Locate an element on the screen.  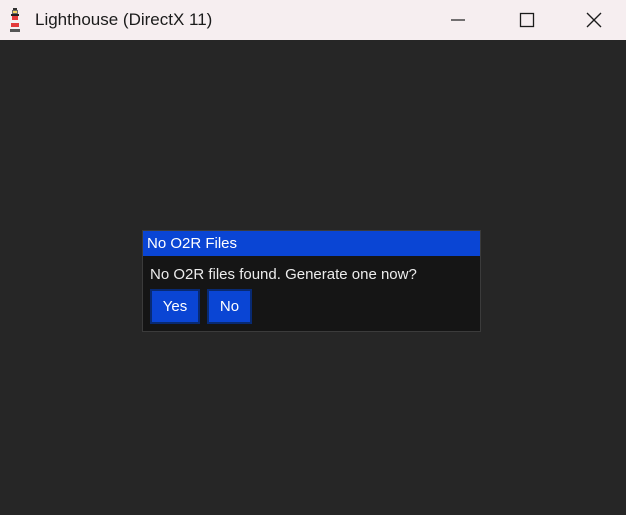
dialog-titlebar: No O2R Files is located at coordinates (311, 243).